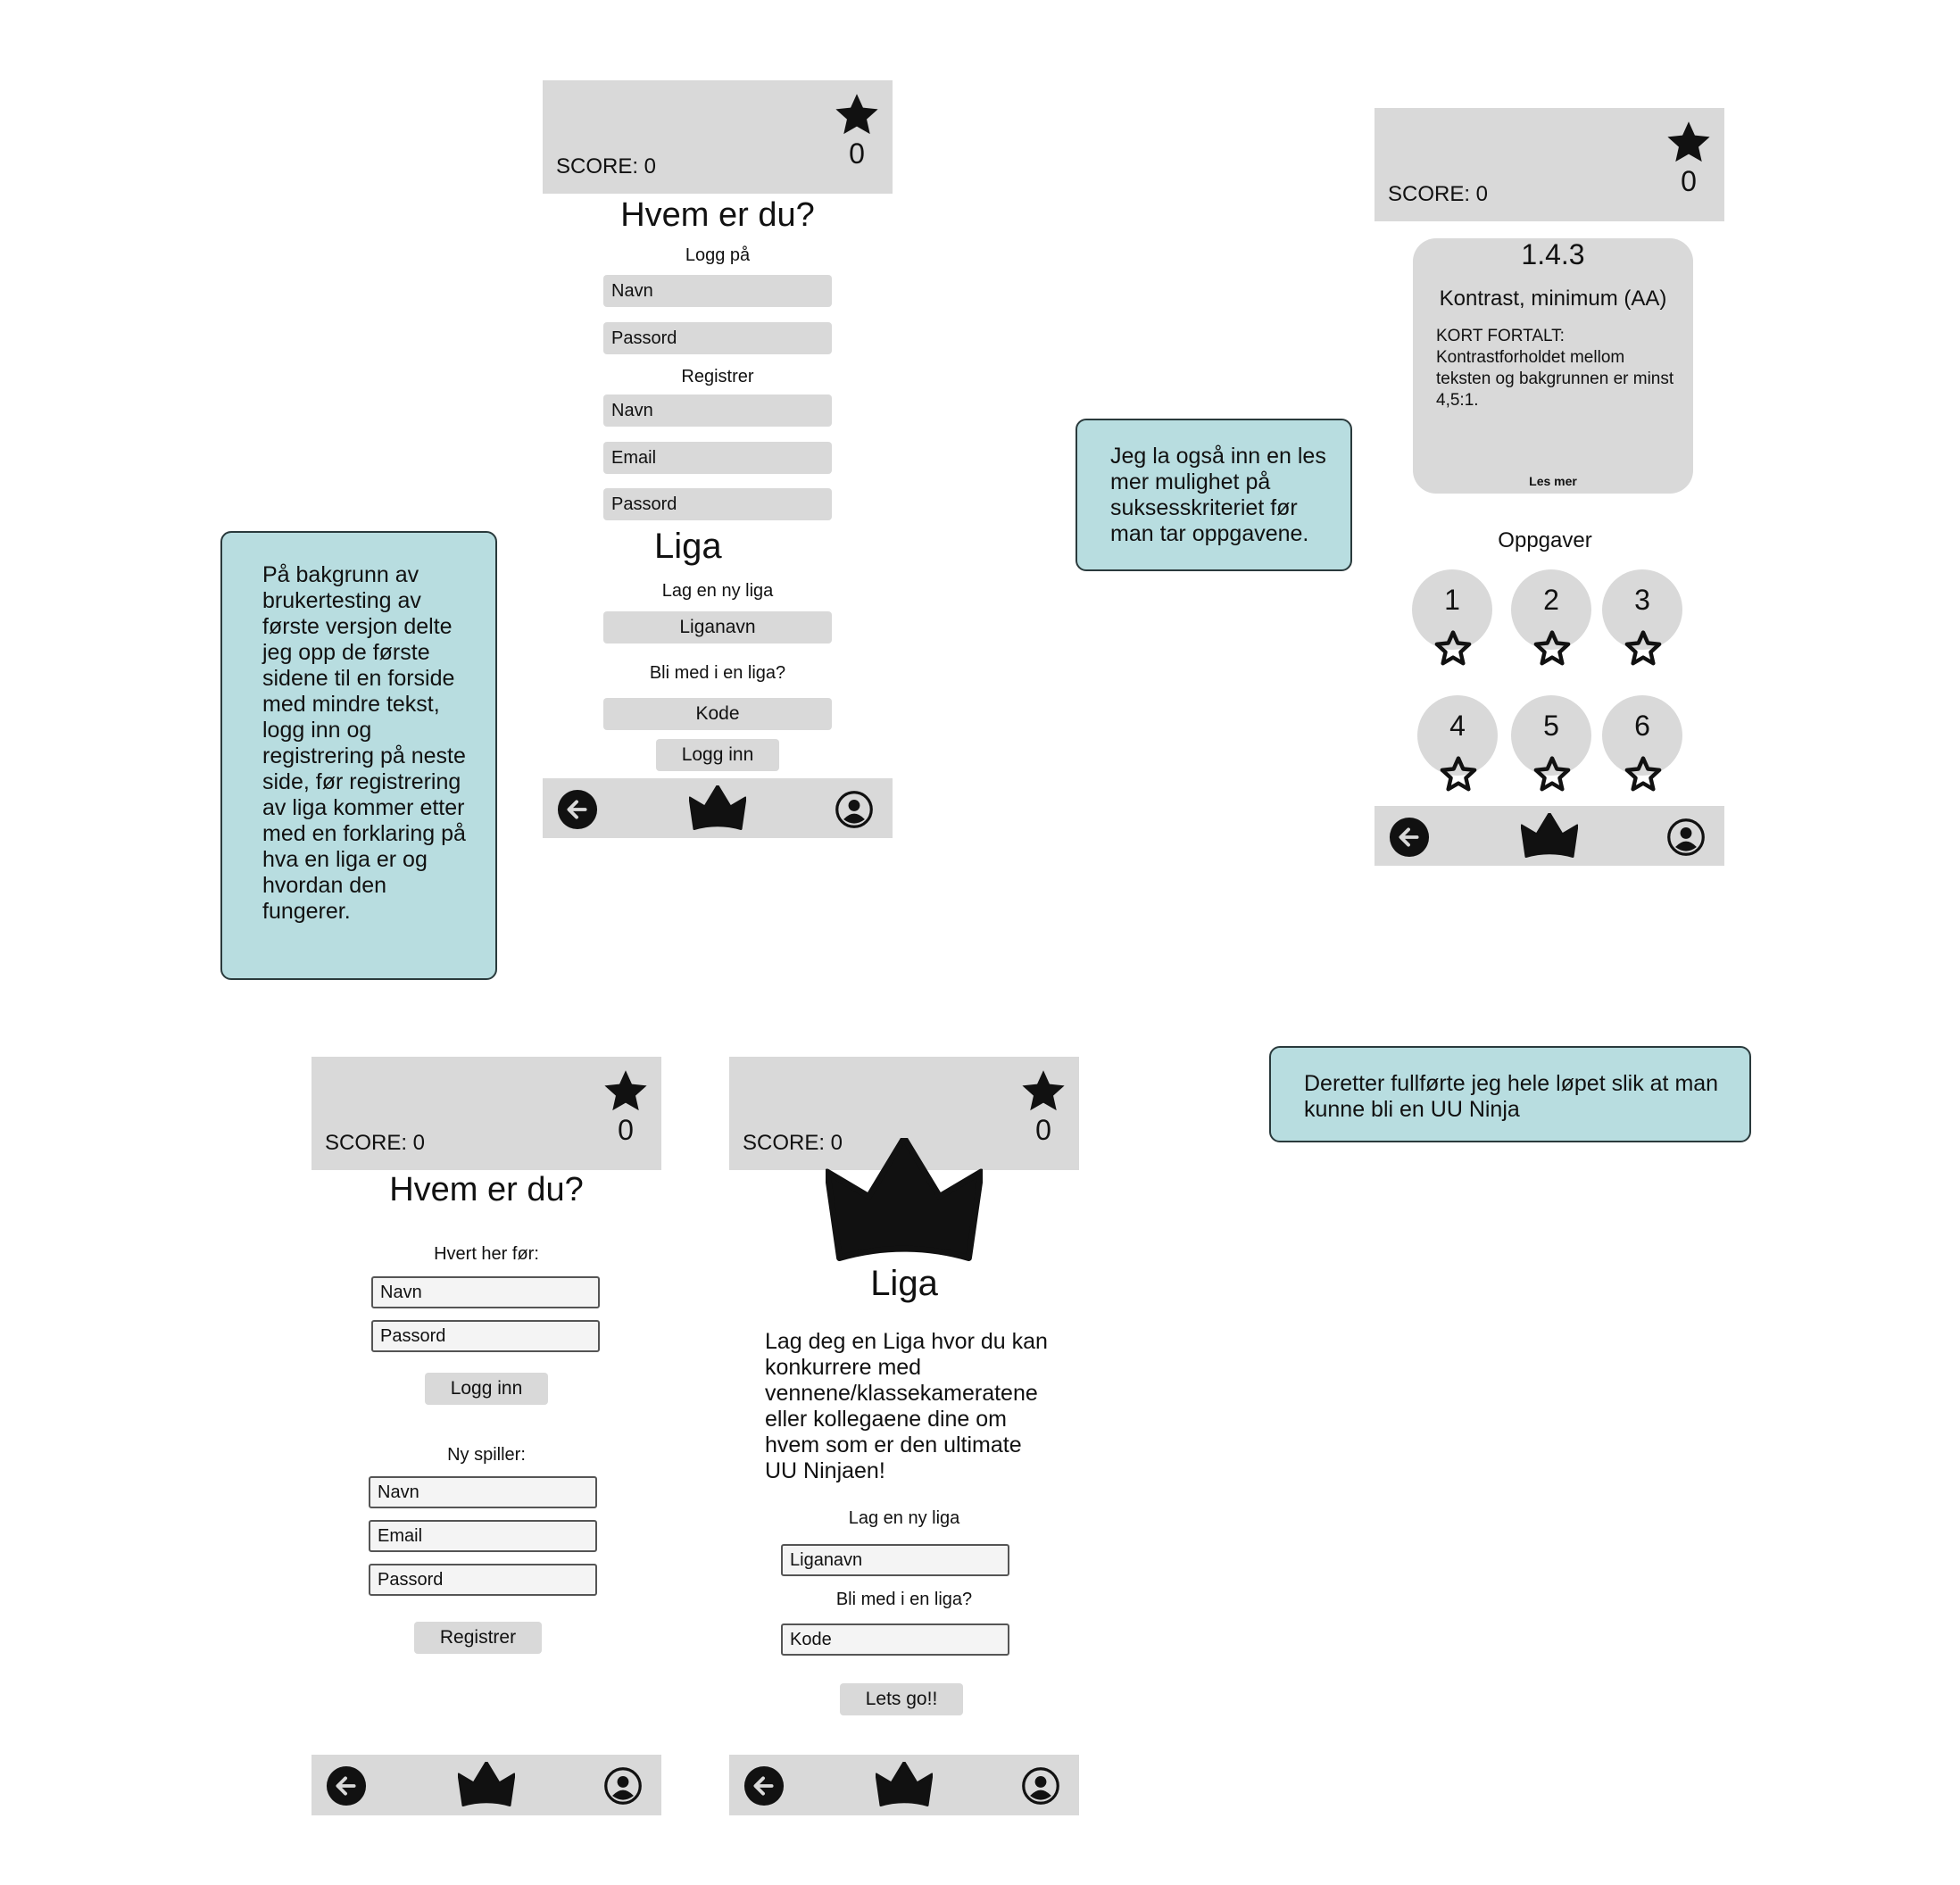 The width and height of the screenshot is (1960, 1885). I want to click on new-player-heading: Ny spiller:, so click(486, 1455).